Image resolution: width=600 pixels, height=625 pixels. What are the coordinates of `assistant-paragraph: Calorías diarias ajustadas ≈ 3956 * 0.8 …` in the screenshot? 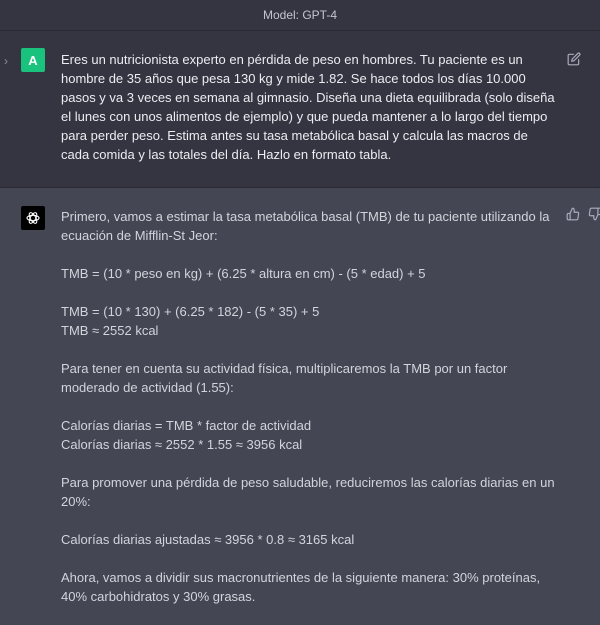 It's located at (208, 539).